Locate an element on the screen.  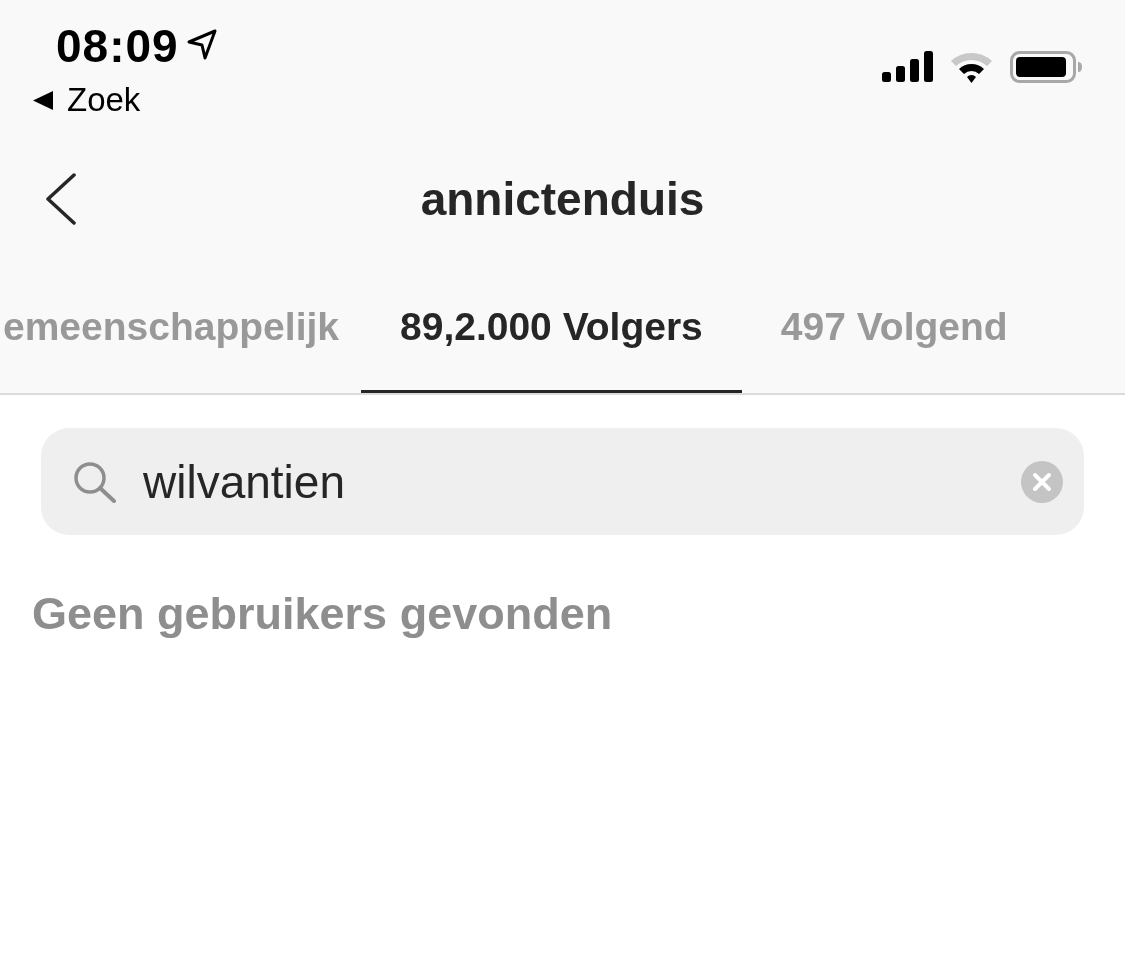
search-input: wilvantien is located at coordinates (572, 481).